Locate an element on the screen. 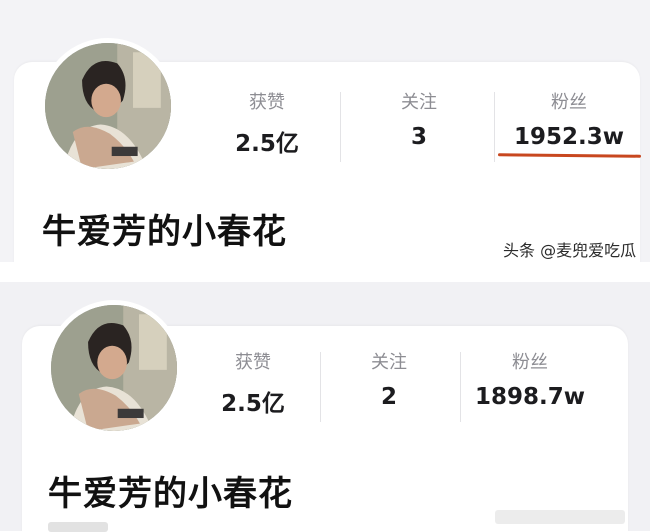 Image resolution: width=650 pixels, height=532 pixels. stat-value: 3 is located at coordinates (418, 137).